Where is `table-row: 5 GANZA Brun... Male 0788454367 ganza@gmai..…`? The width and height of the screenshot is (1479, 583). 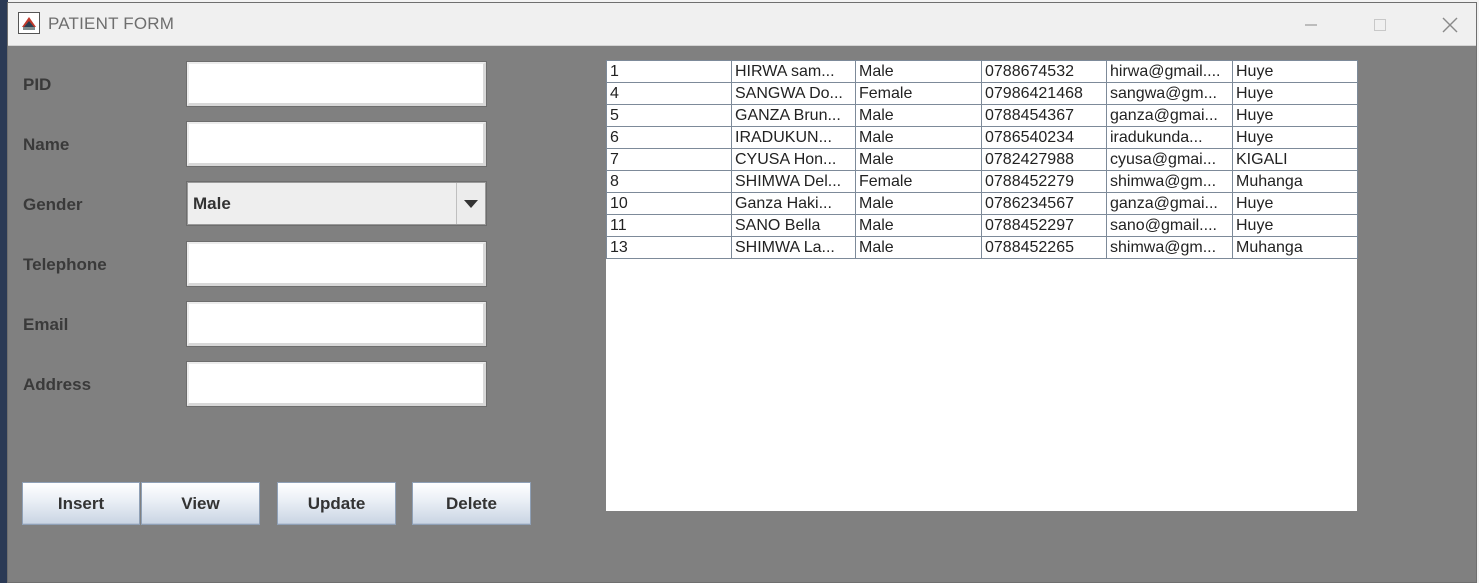 table-row: 5 GANZA Brun... Male 0788454367 ganza@gmai..… is located at coordinates (982, 115).